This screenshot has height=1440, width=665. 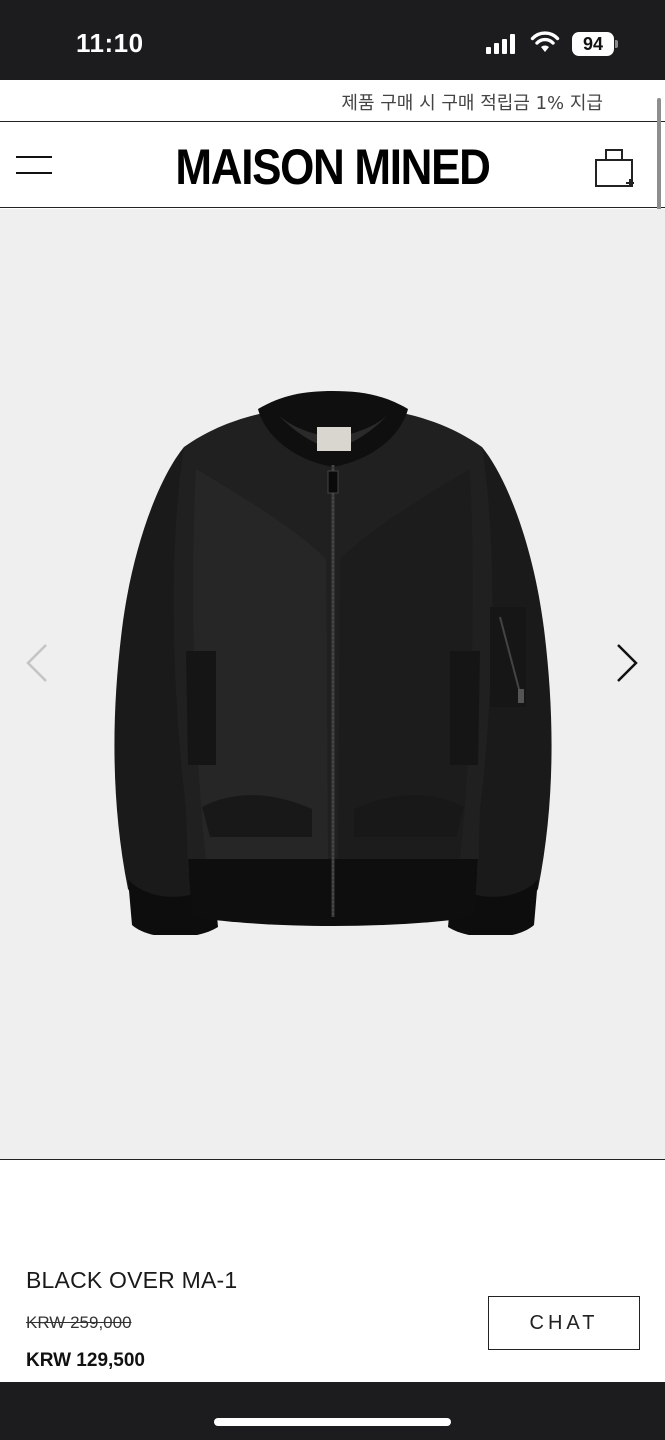 I want to click on wifi-icon, so click(x=545, y=41).